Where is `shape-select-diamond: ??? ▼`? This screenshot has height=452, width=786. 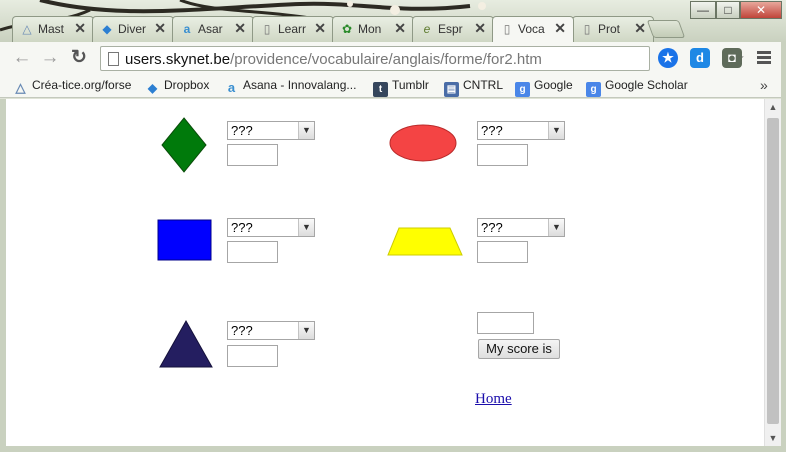
shape-select-diamond: ??? ▼ is located at coordinates (271, 130).